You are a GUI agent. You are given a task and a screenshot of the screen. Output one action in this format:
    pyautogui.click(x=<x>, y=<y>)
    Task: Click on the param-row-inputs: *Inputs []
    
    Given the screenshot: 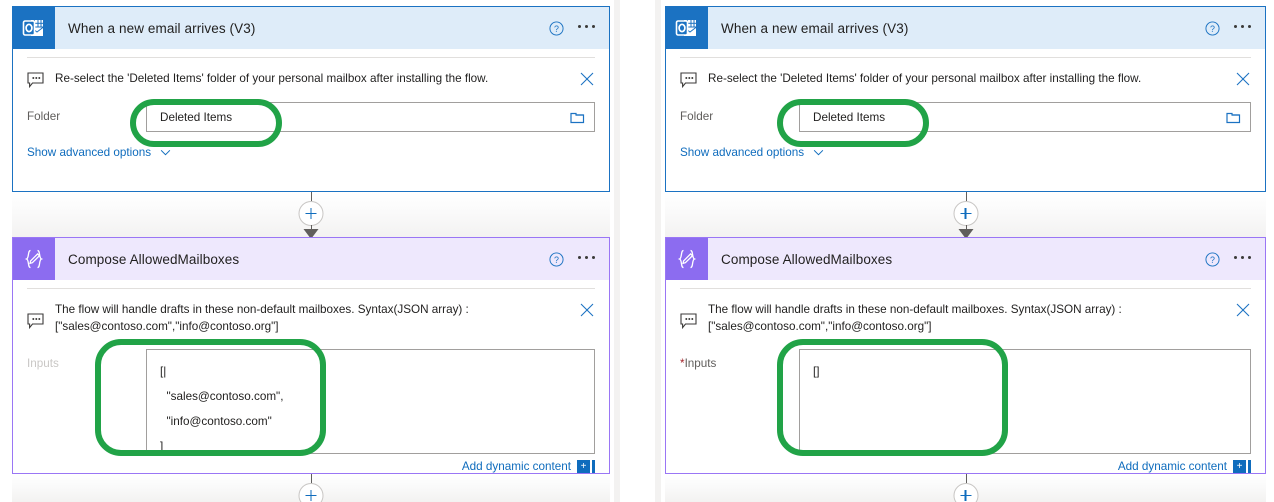 What is the action you would take?
    pyautogui.click(x=965, y=401)
    